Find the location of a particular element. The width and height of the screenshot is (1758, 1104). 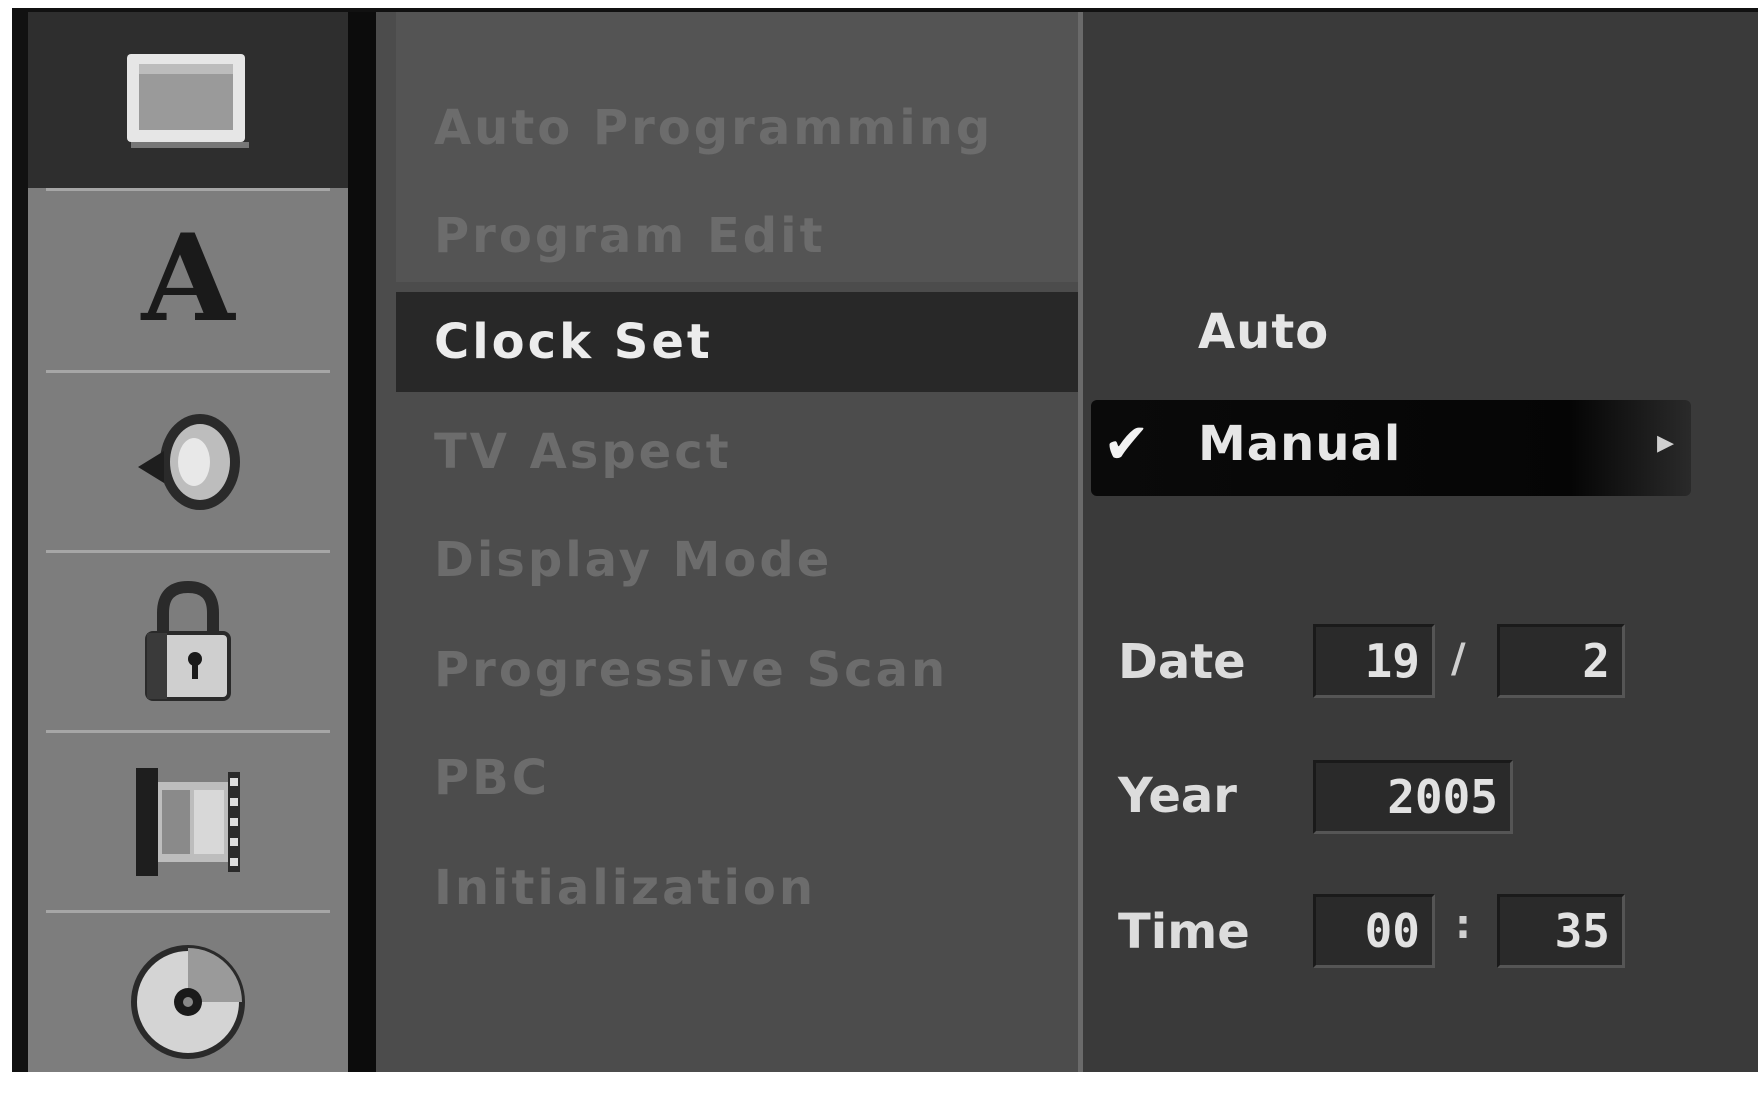

menu-item-initialization: Initialization is located at coordinates (625, 888).